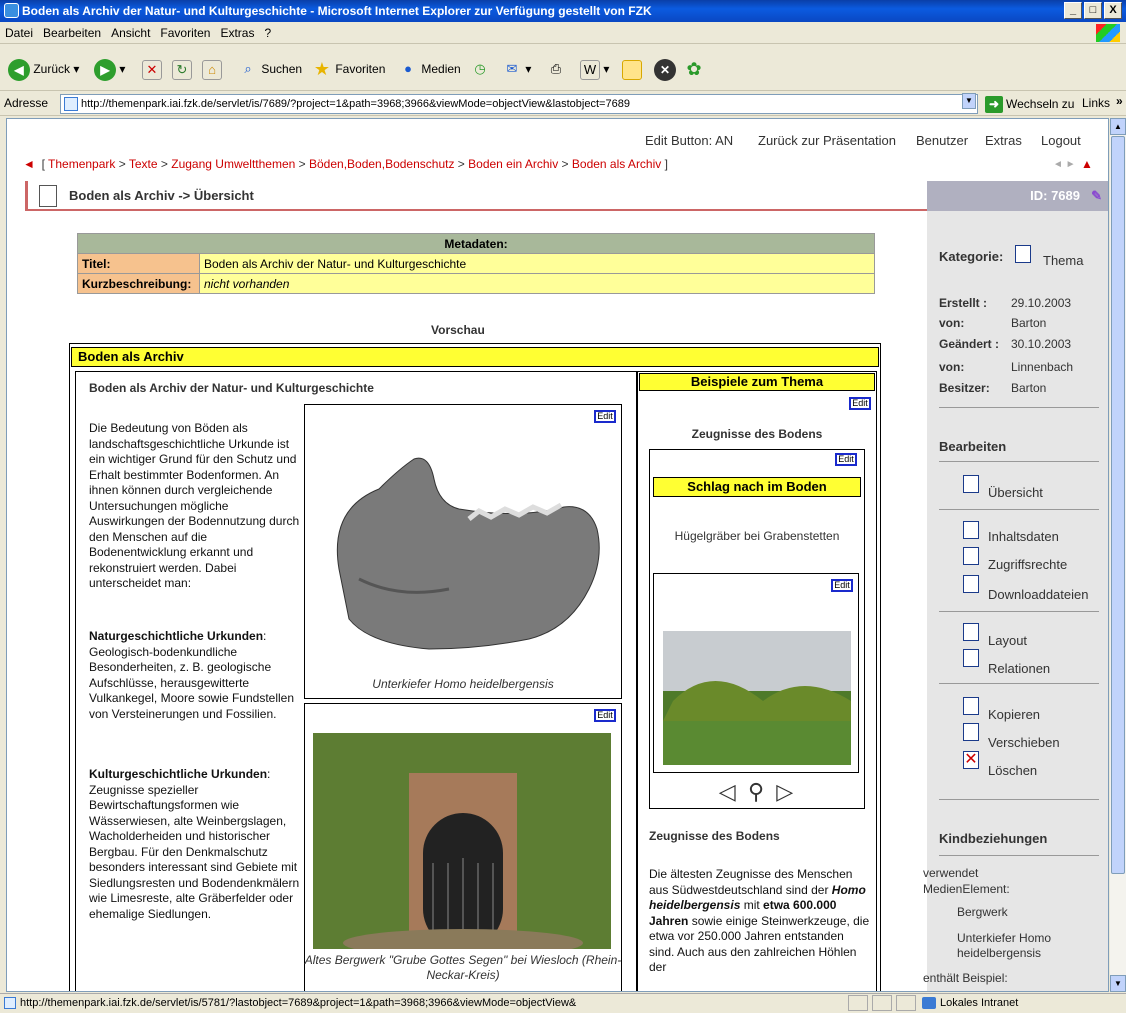 The width and height of the screenshot is (1126, 1013). What do you see at coordinates (616, 164) in the screenshot?
I see `breadcrumb-item: Boden als Archiv` at bounding box center [616, 164].